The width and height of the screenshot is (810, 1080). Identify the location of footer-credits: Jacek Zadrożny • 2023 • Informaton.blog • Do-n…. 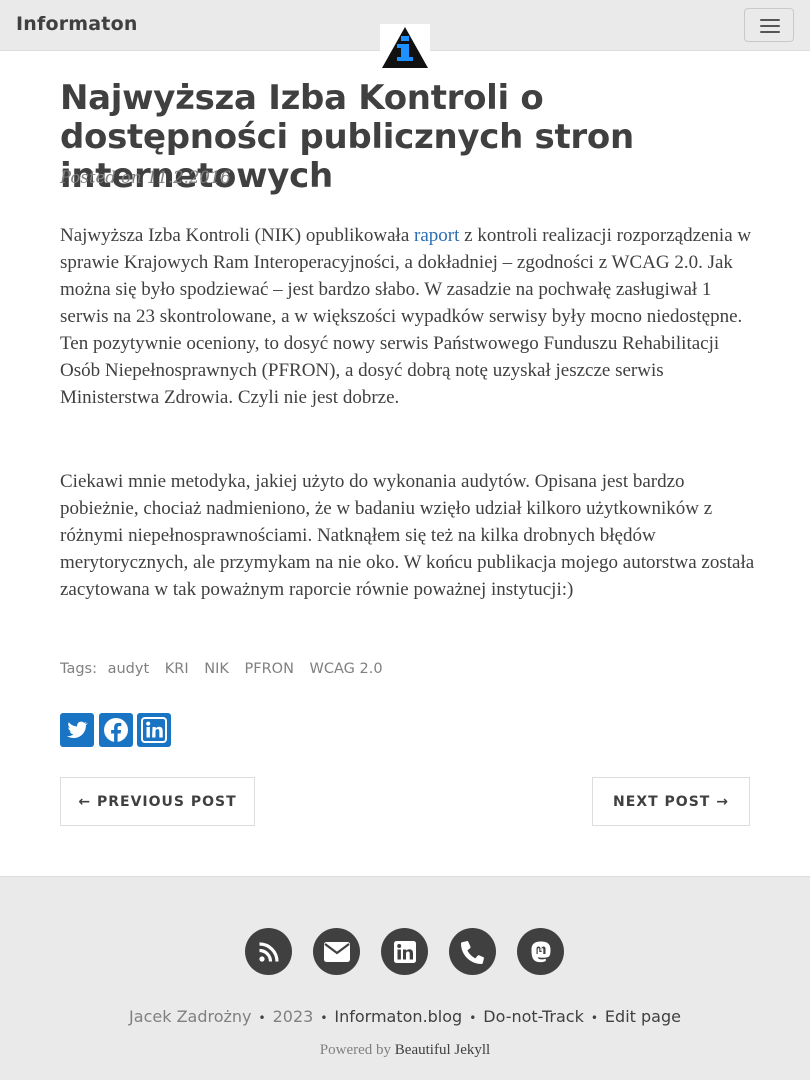
(405, 1016).